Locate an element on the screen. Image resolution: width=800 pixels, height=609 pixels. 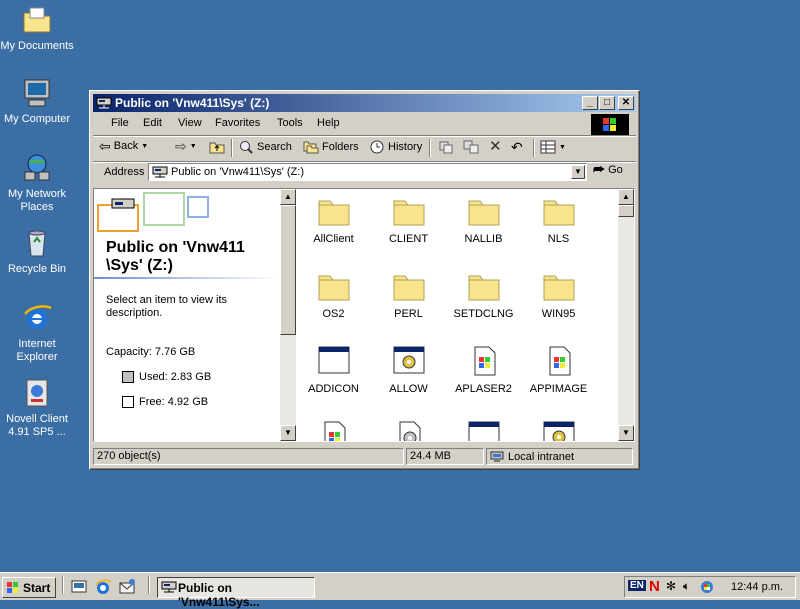
back-button: ⇦ Back ▼ is located at coordinates (124, 146).